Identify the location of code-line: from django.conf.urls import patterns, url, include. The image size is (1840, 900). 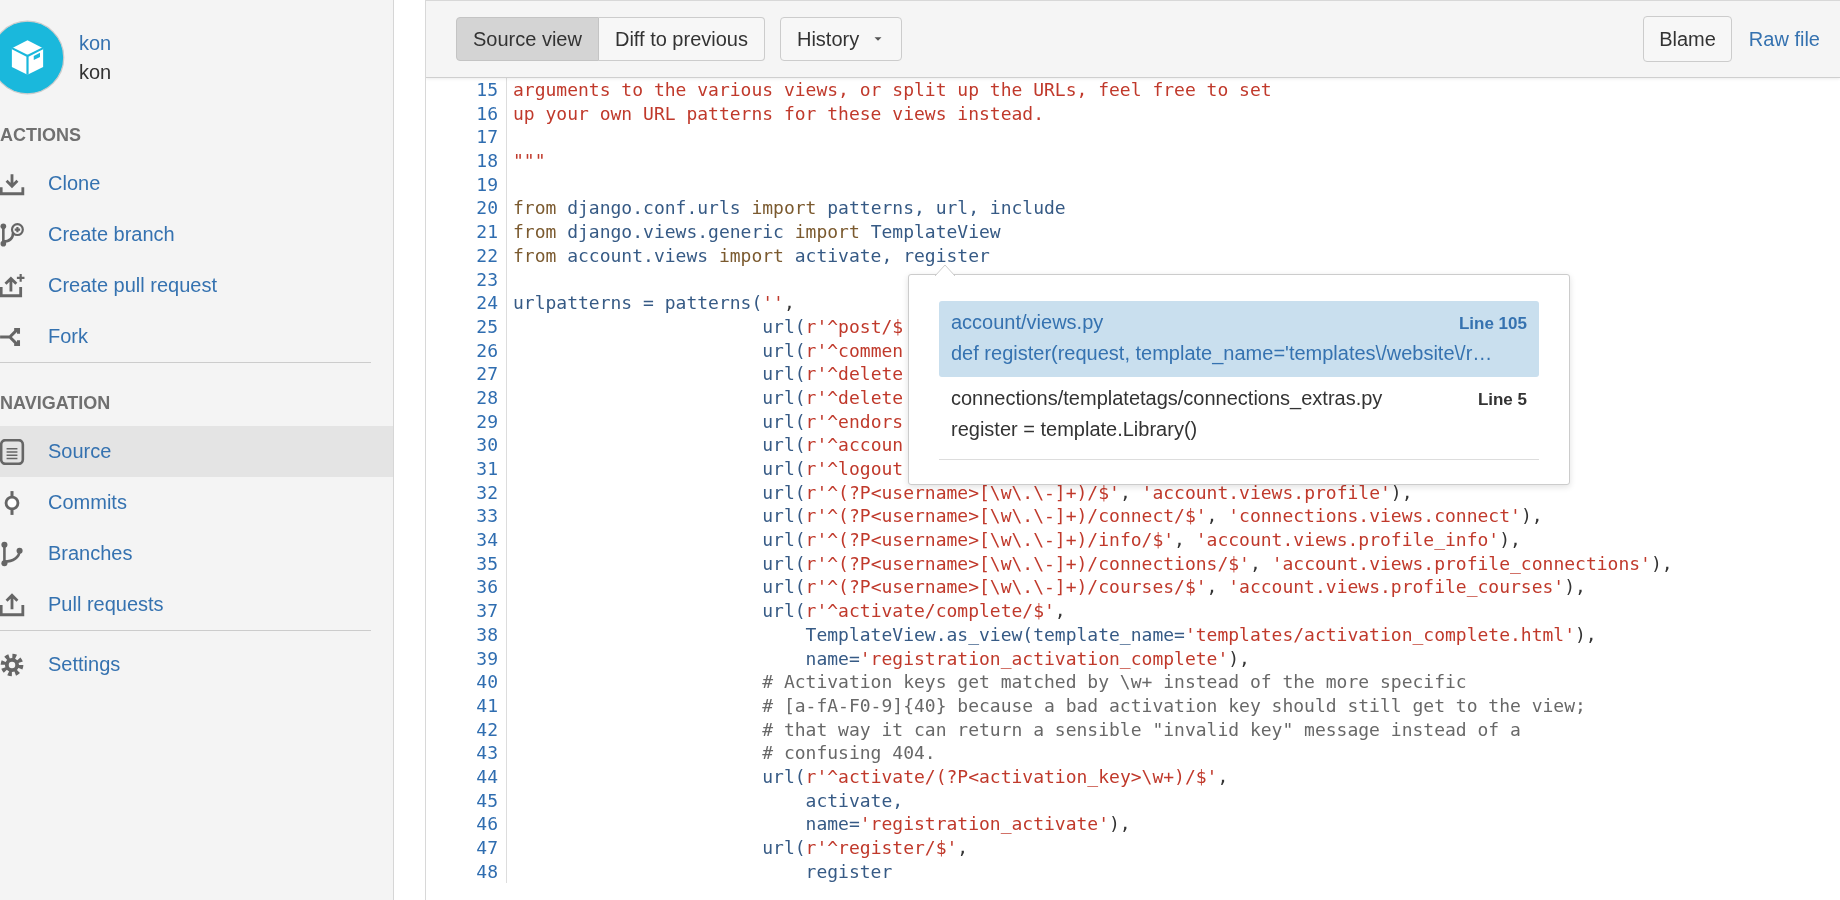
(789, 208).